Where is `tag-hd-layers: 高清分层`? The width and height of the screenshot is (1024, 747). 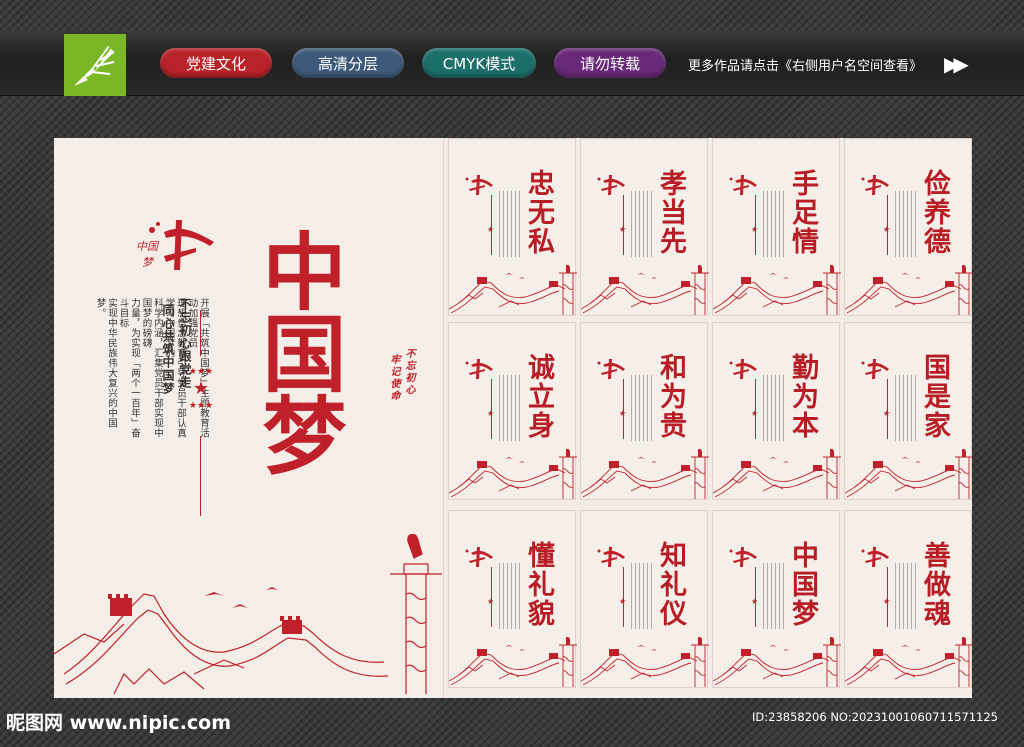 tag-hd-layers: 高清分层 is located at coordinates (348, 63).